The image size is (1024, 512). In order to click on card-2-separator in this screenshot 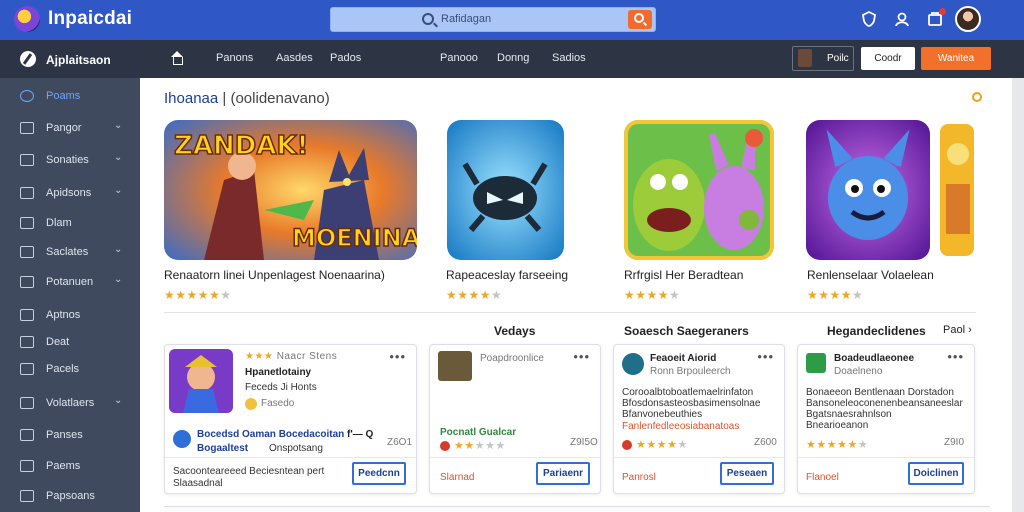, I will do `click(515, 457)`.